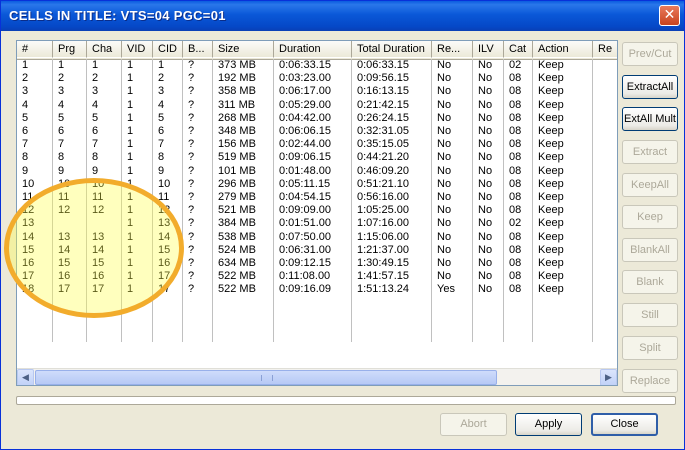 The width and height of the screenshot is (685, 450). I want to click on table-cell: 192 MB, so click(237, 78).